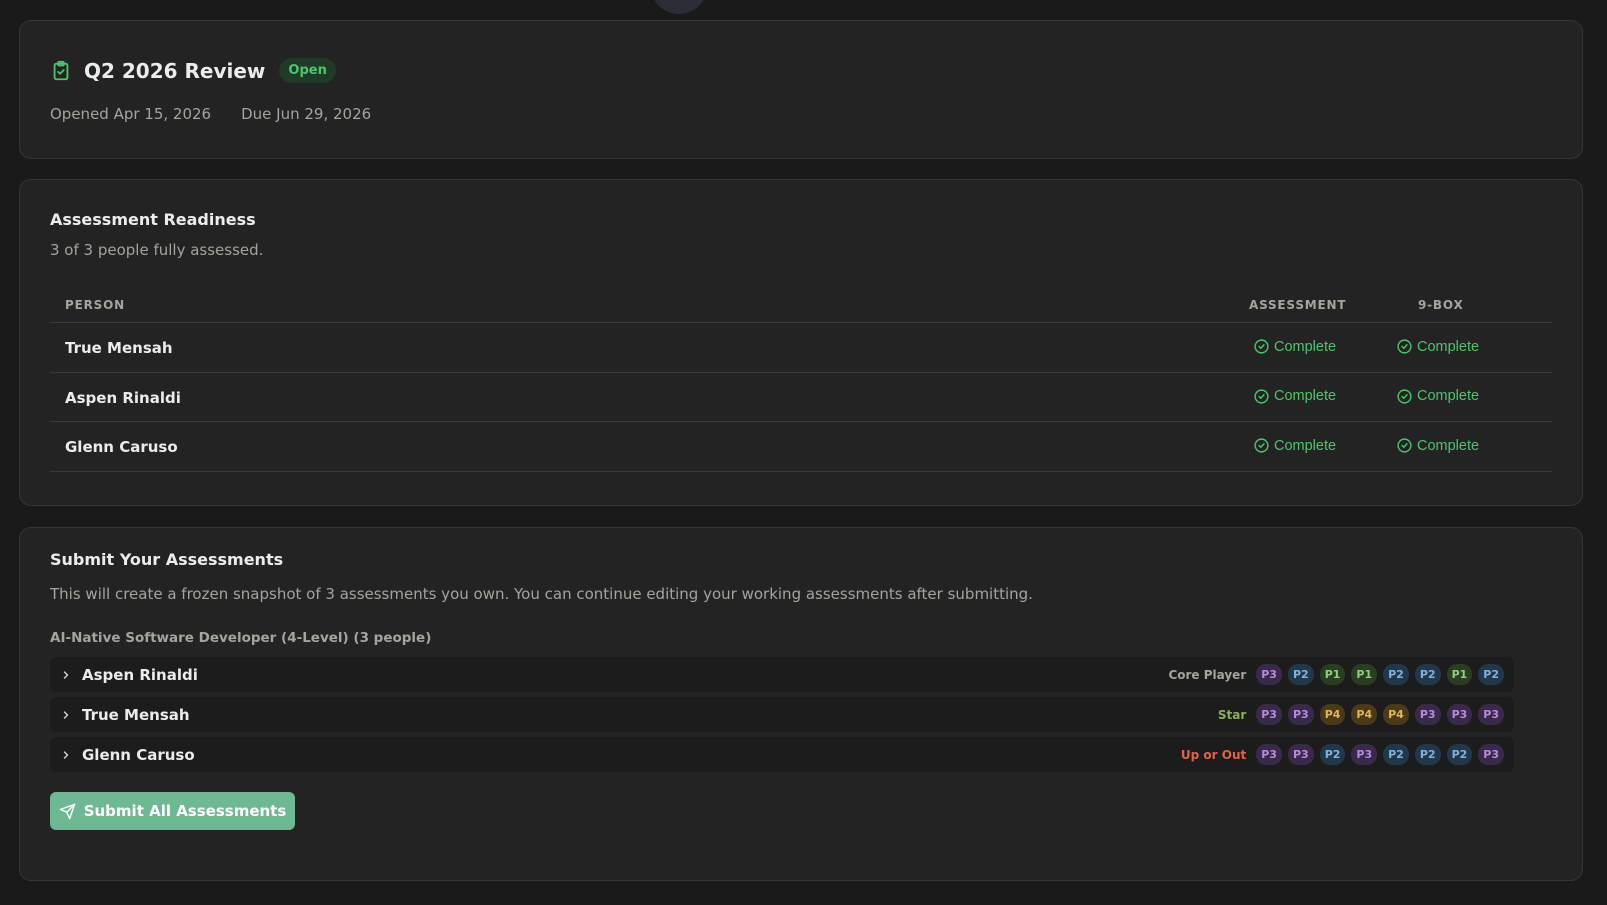 This screenshot has height=905, width=1607. I want to click on submit-all-button: Submit All Assessments, so click(172, 811).